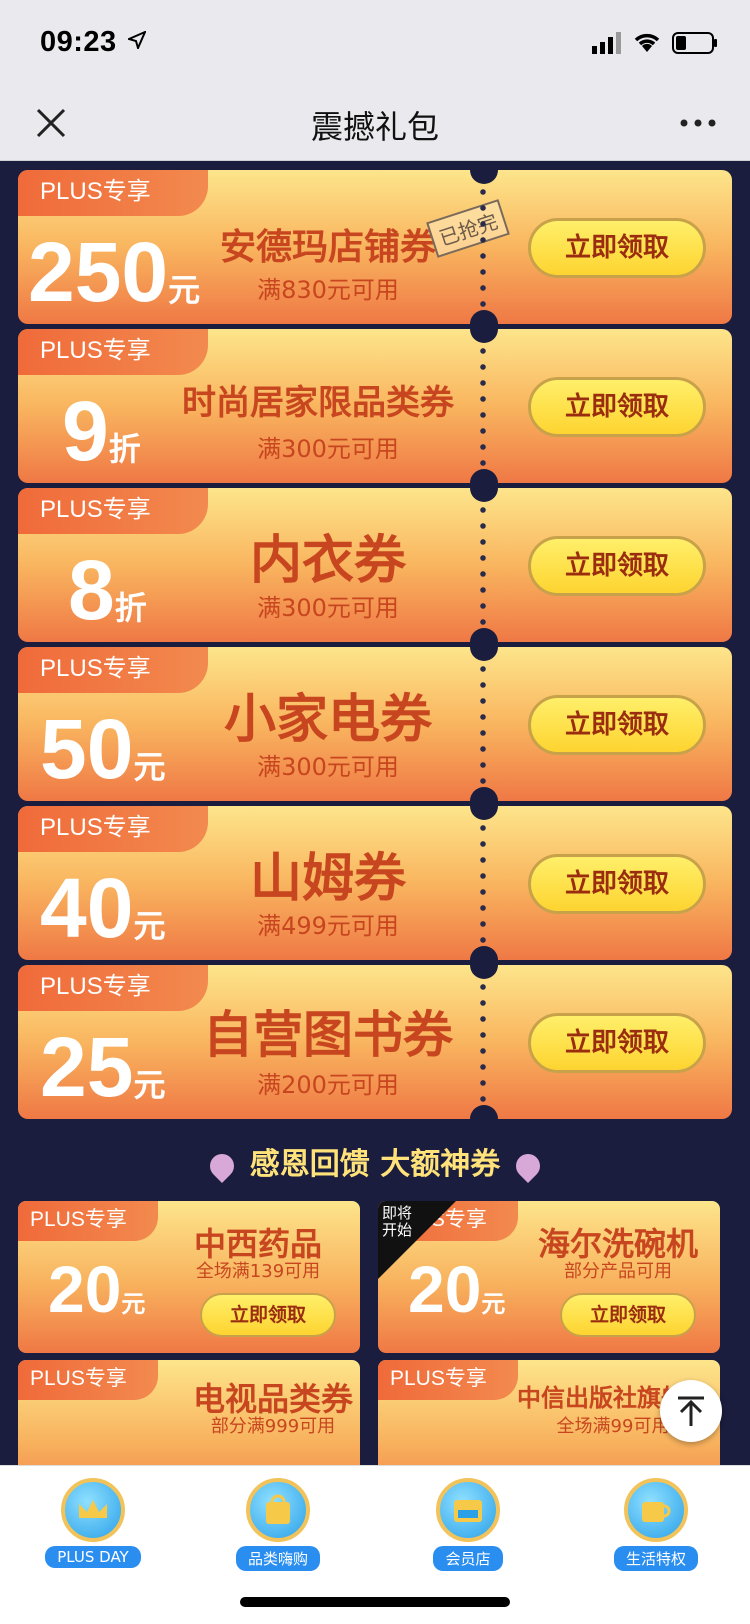 Image resolution: width=750 pixels, height=1624 pixels. What do you see at coordinates (375, 44) in the screenshot?
I see `status-bar: 09:23` at bounding box center [375, 44].